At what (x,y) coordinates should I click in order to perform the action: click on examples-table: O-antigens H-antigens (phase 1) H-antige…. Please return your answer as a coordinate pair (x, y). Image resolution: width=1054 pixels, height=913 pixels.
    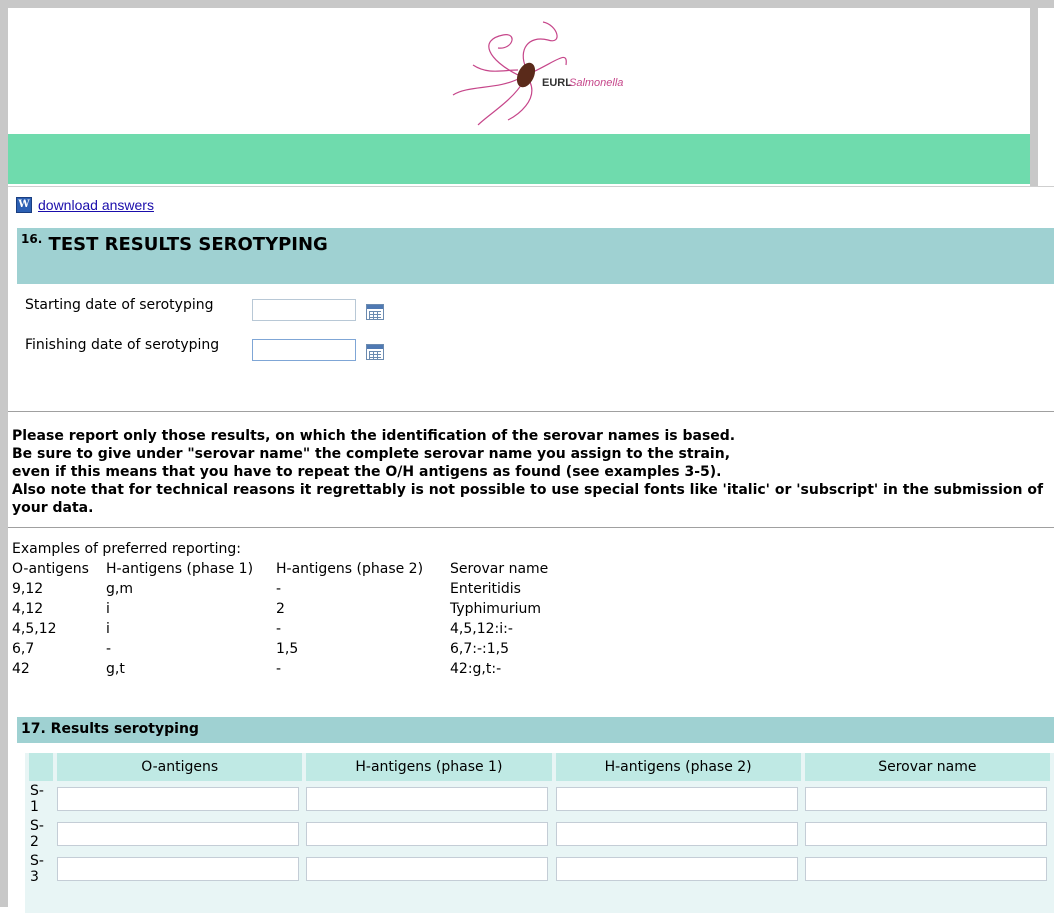
    Looking at the image, I should click on (280, 619).